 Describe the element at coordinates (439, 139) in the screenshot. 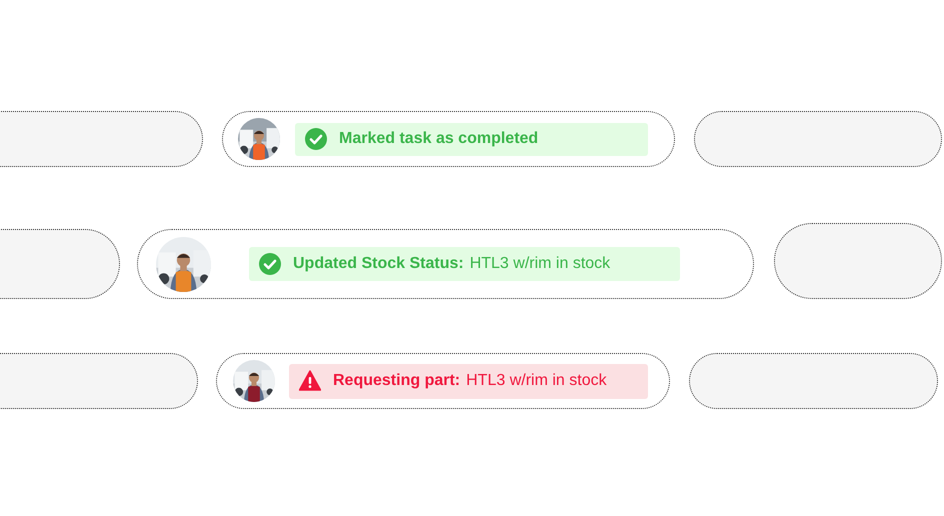

I see `status-message: Marked task as completed` at that location.